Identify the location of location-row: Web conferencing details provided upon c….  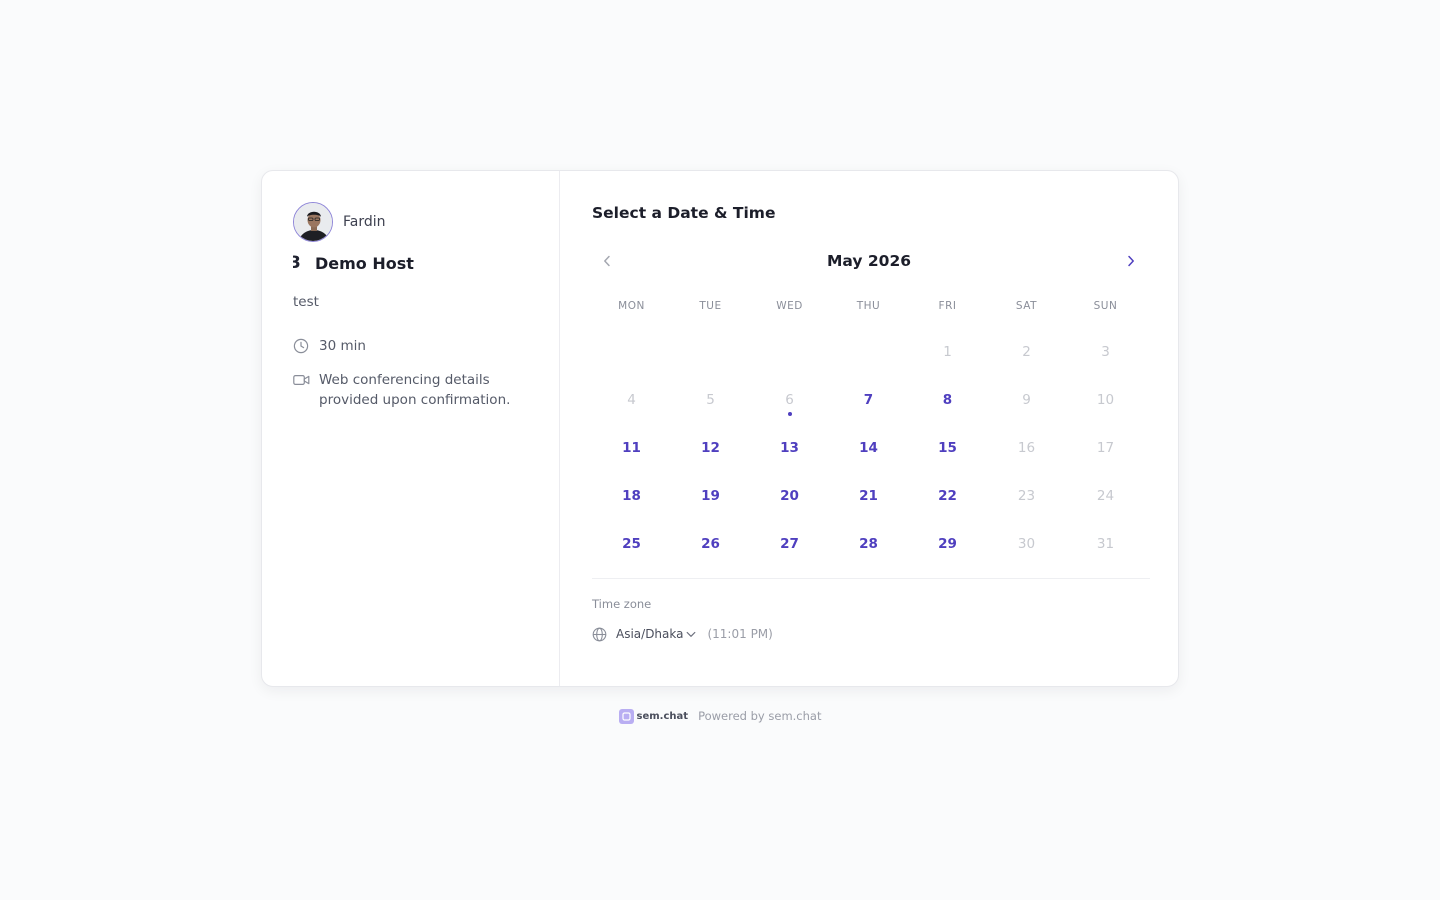
(426, 390).